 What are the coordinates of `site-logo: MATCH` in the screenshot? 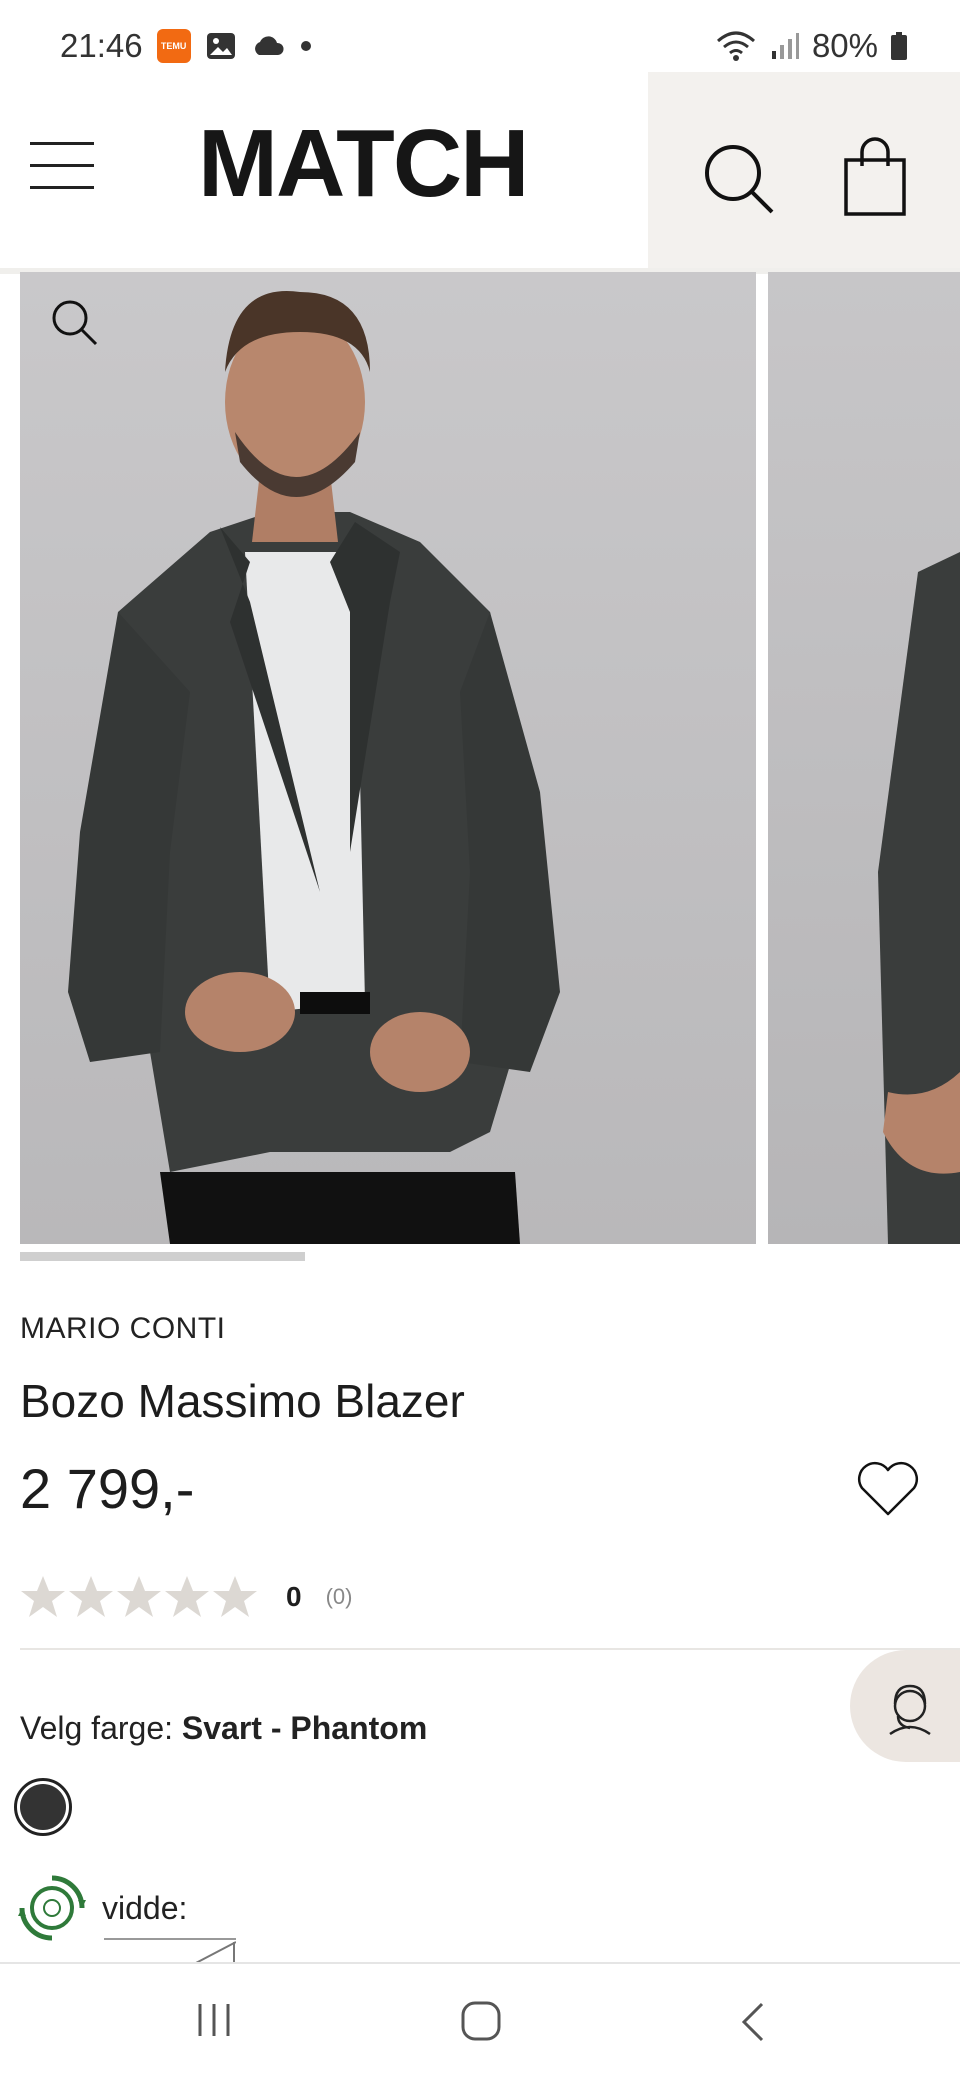 It's located at (393, 164).